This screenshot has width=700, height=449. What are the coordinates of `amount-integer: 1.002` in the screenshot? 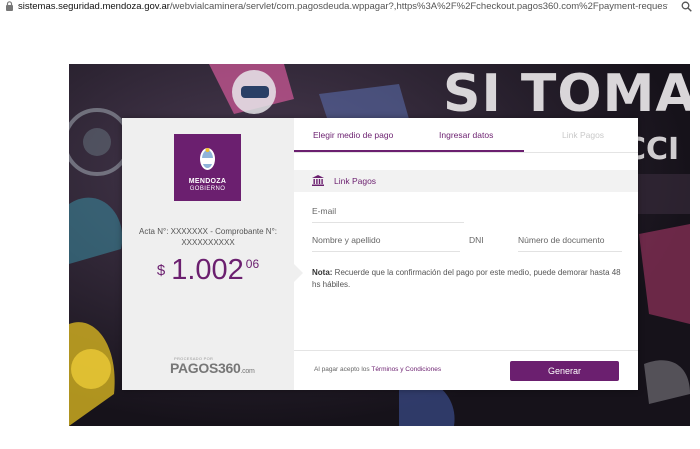 It's located at (207, 270).